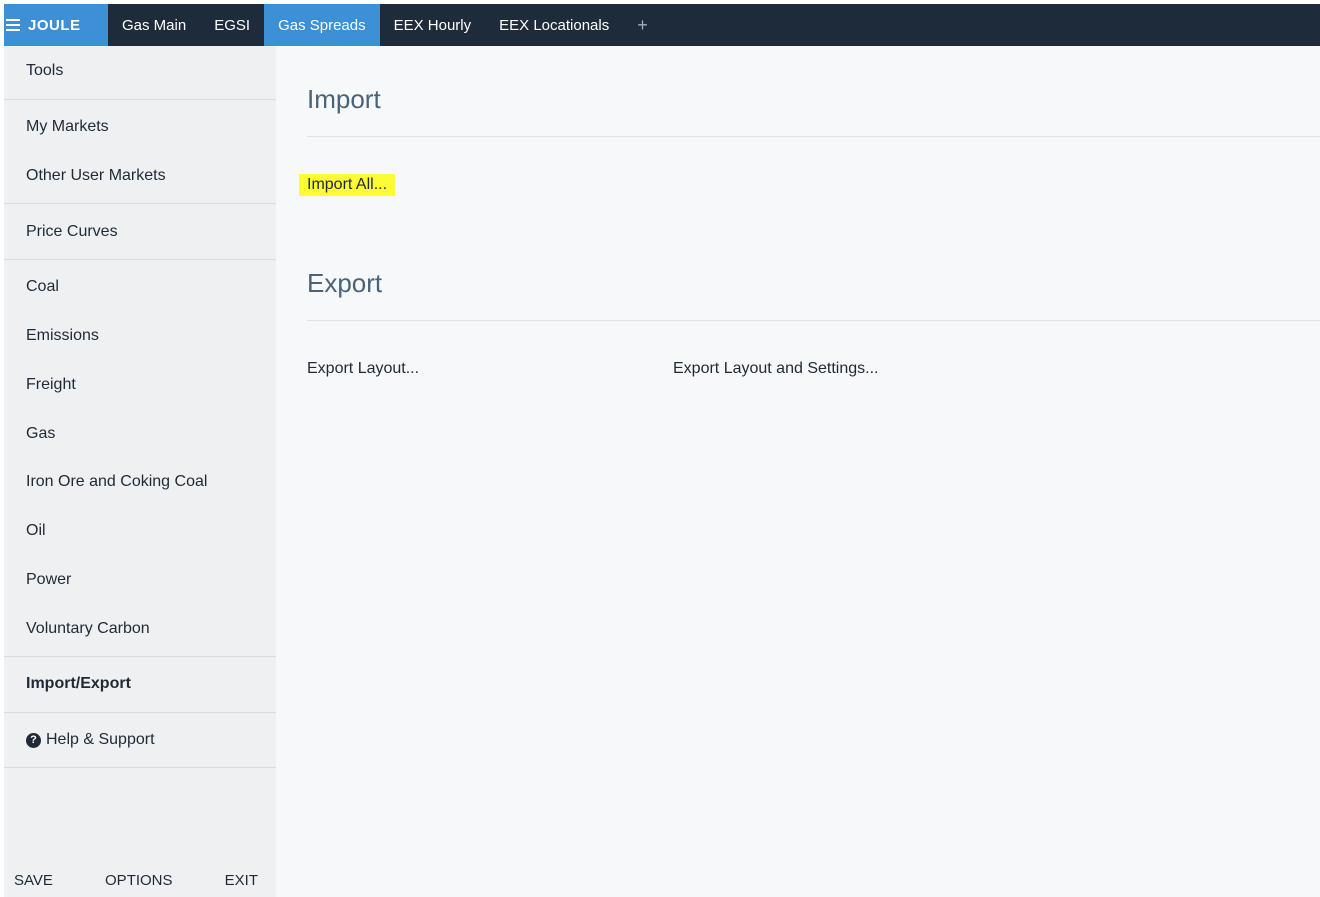 Image resolution: width=1320 pixels, height=897 pixels. What do you see at coordinates (344, 99) in the screenshot?
I see `import-section-title: Import` at bounding box center [344, 99].